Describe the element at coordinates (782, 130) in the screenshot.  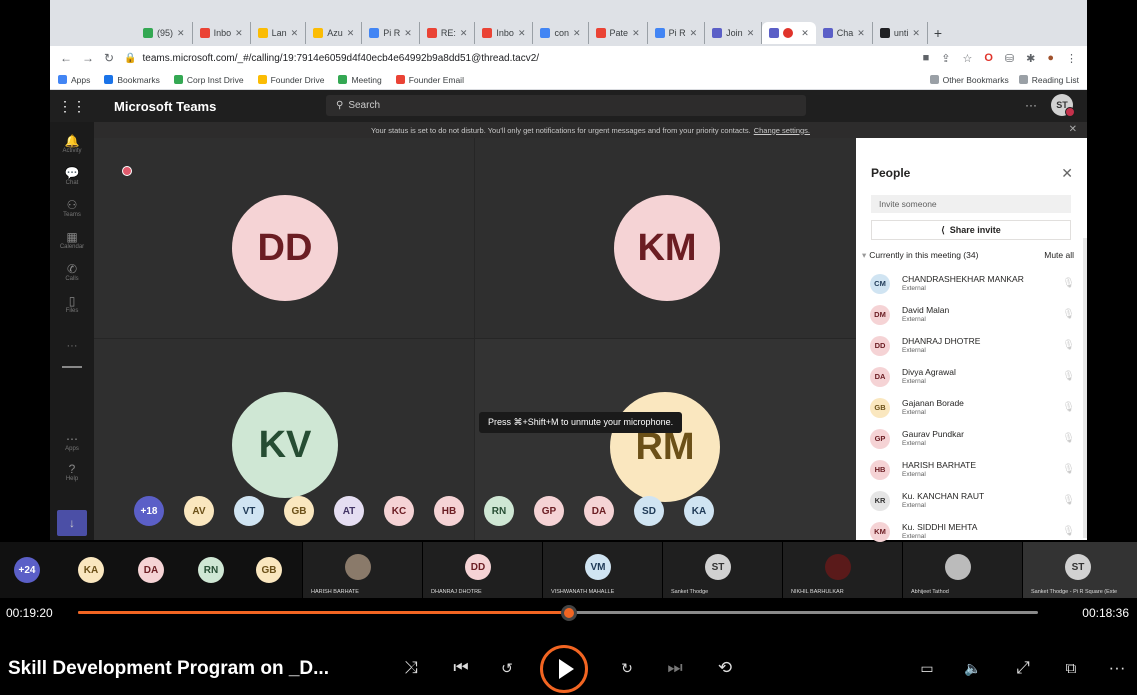
I see `change-settings-link: Change settings.` at that location.